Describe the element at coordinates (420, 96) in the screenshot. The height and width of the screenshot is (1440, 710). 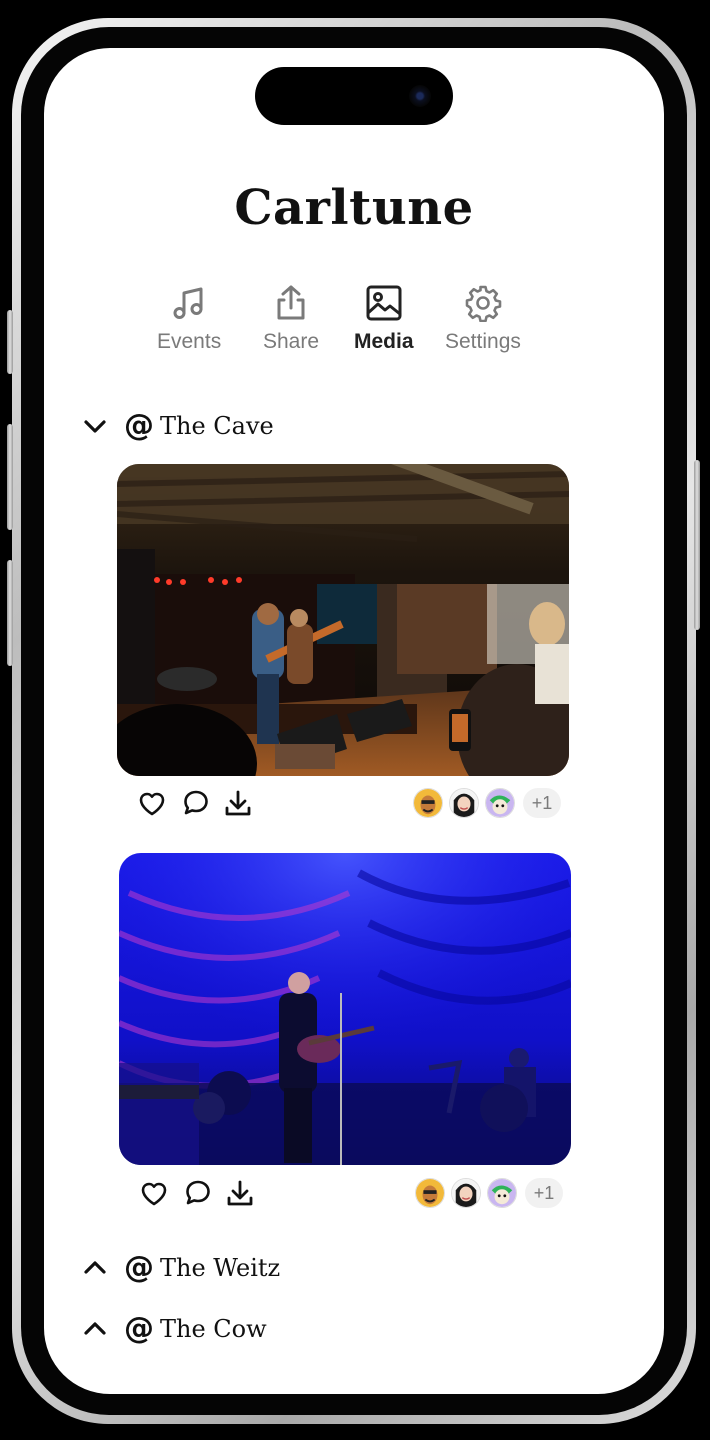
I see `camera-icon` at that location.